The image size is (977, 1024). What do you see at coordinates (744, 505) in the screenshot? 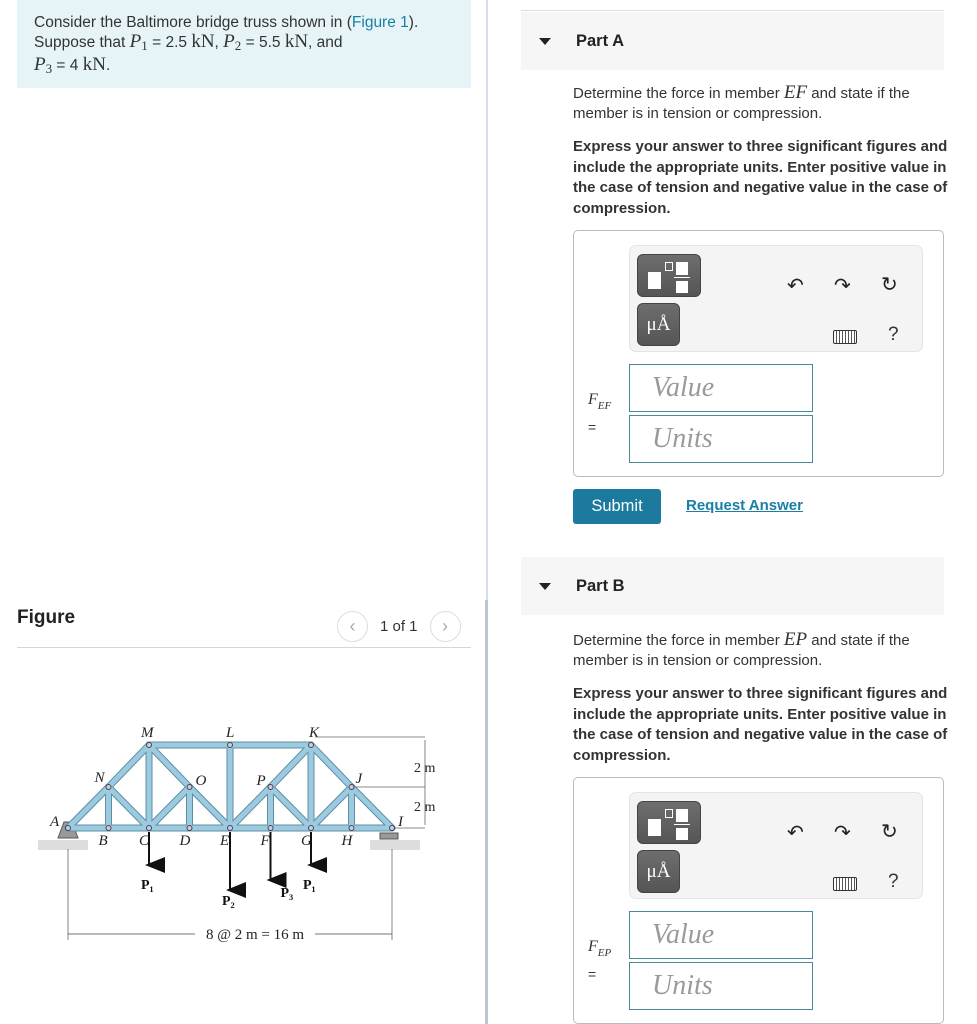
I see `request-answer-link: Request Answer` at bounding box center [744, 505].